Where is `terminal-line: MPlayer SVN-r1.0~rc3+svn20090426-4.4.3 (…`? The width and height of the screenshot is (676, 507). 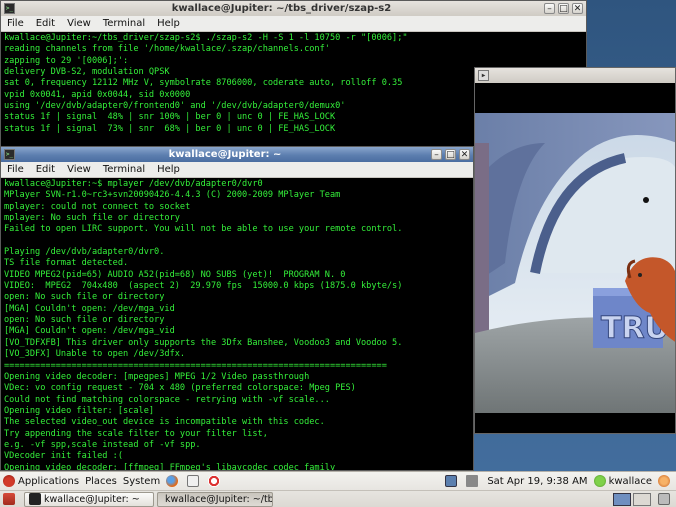
terminal-line: MPlayer SVN-r1.0~rc3+svn20090426-4.4.3 (… is located at coordinates (172, 195).